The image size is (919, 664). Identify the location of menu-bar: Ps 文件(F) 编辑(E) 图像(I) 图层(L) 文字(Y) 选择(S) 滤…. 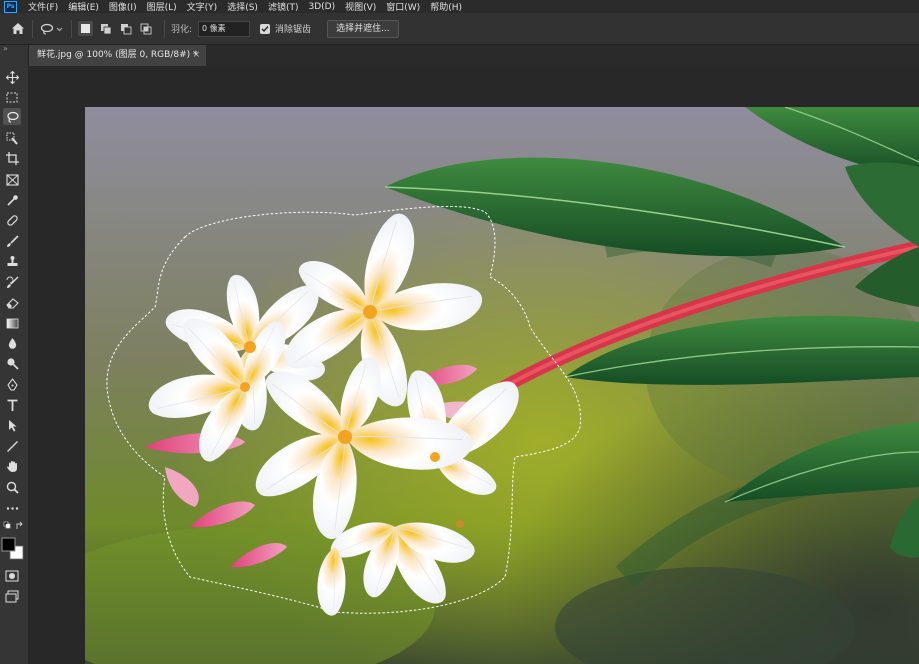
(459, 6).